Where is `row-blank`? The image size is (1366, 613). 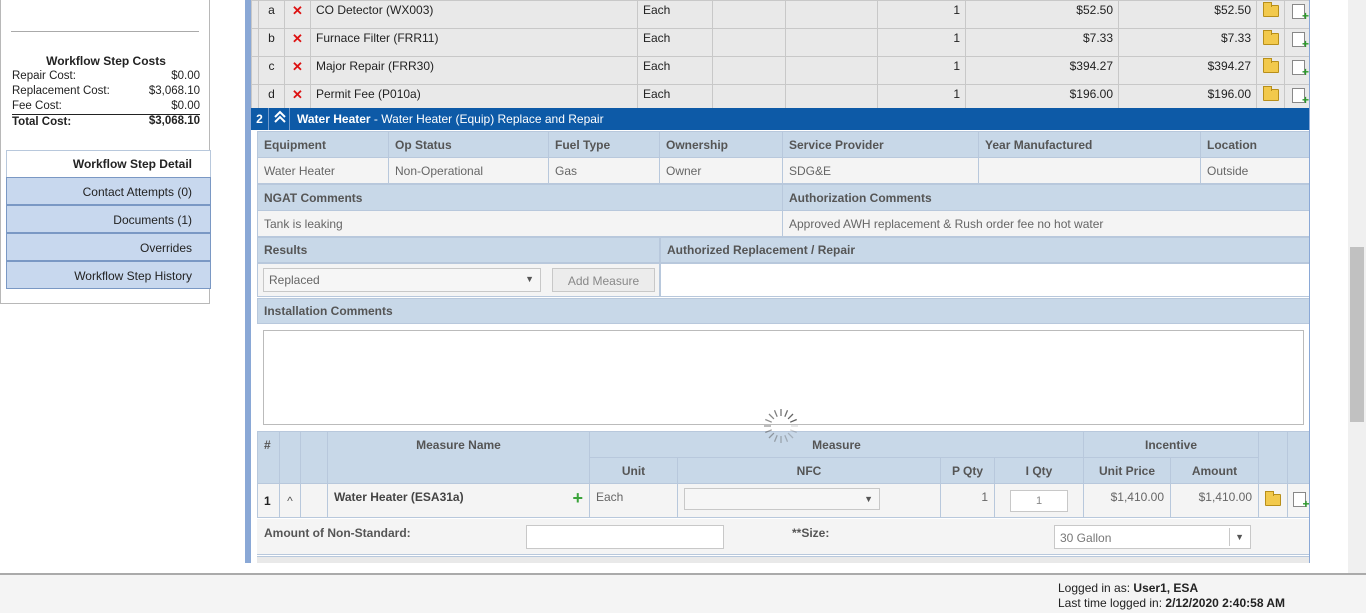 row-blank is located at coordinates (314, 500).